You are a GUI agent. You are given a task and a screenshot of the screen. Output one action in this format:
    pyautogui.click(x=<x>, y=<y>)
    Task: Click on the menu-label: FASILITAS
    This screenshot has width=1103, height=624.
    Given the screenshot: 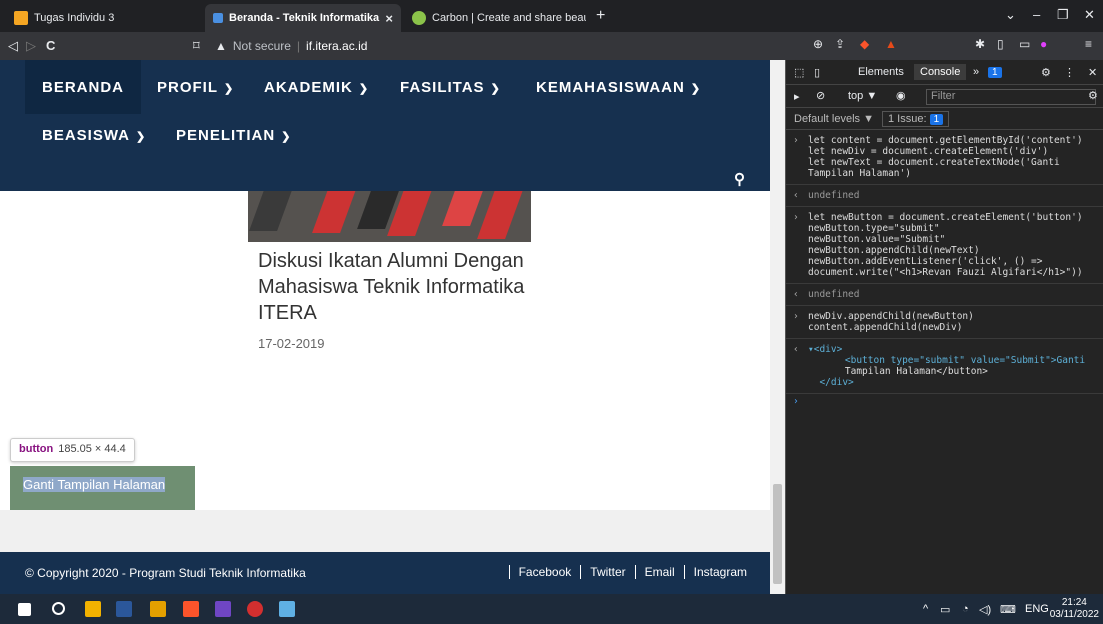 What is the action you would take?
    pyautogui.click(x=442, y=87)
    